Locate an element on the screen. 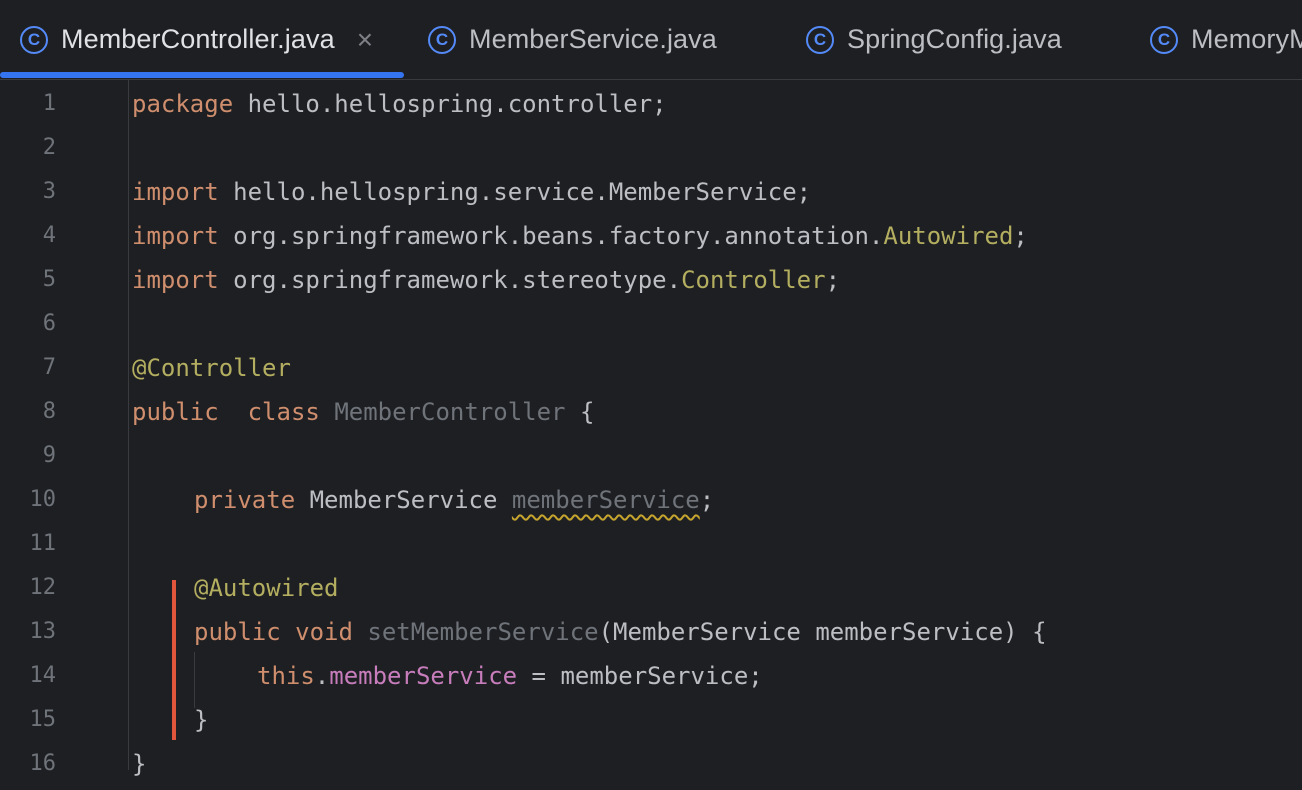 Image resolution: width=1302 pixels, height=790 pixels. line-number: 15 is located at coordinates (43, 719).